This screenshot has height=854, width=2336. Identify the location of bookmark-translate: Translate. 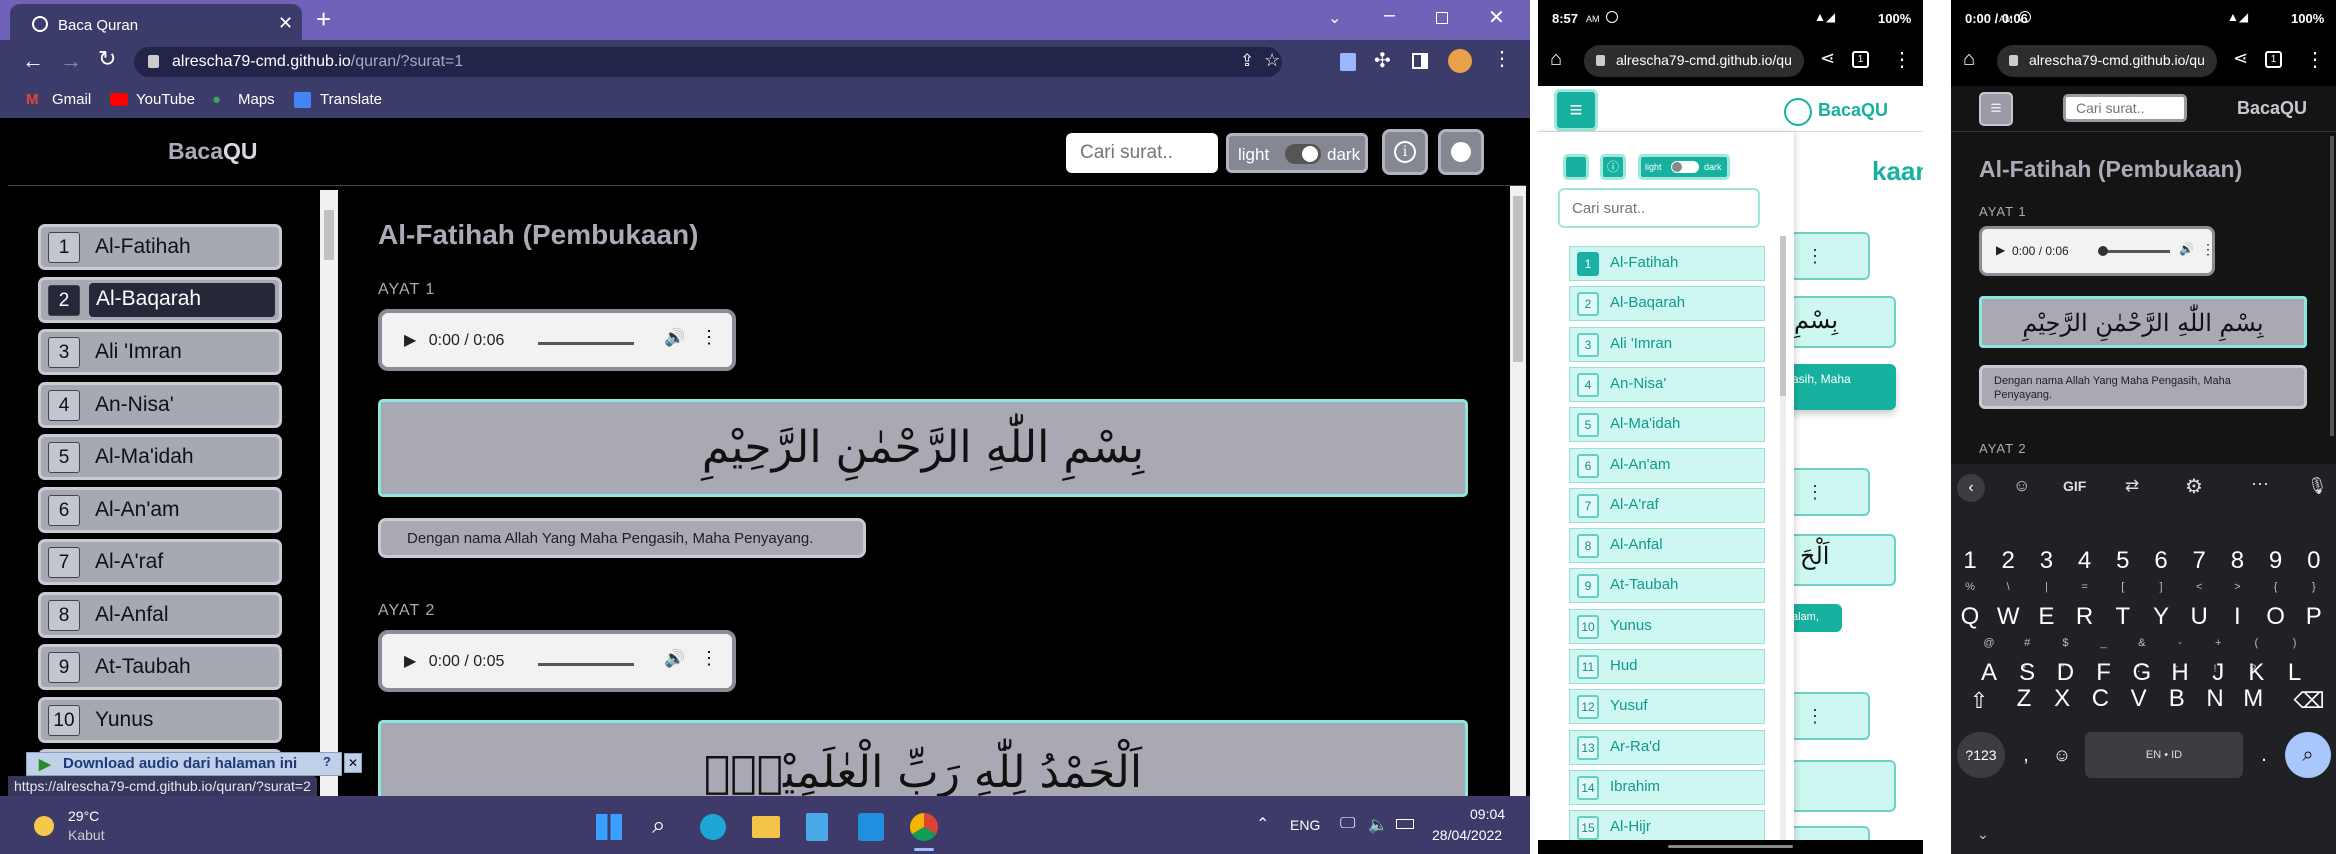
(351, 99).